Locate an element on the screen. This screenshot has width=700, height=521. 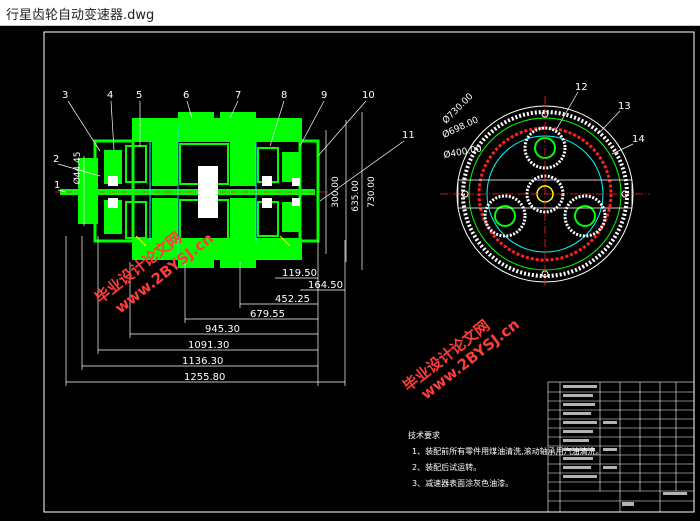
dim-h-679: 679.55 is located at coordinates (267, 314).